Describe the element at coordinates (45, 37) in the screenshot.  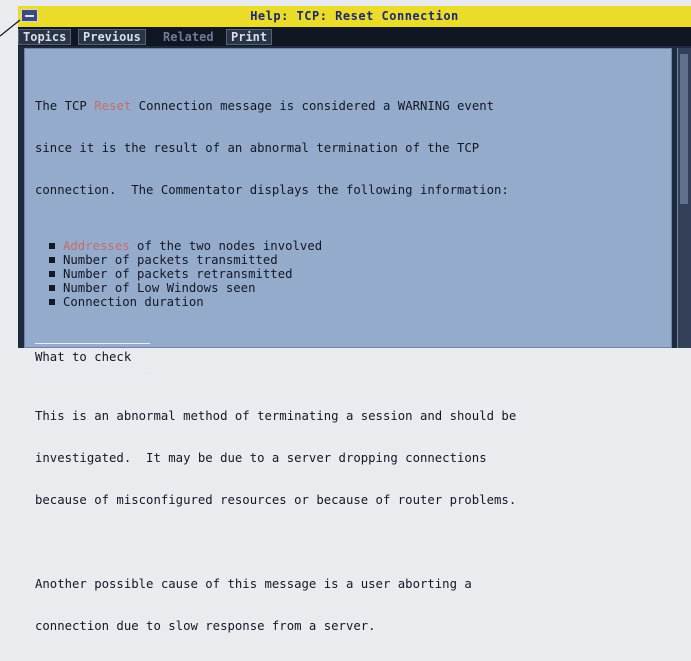
I see `topics-button: Topics` at that location.